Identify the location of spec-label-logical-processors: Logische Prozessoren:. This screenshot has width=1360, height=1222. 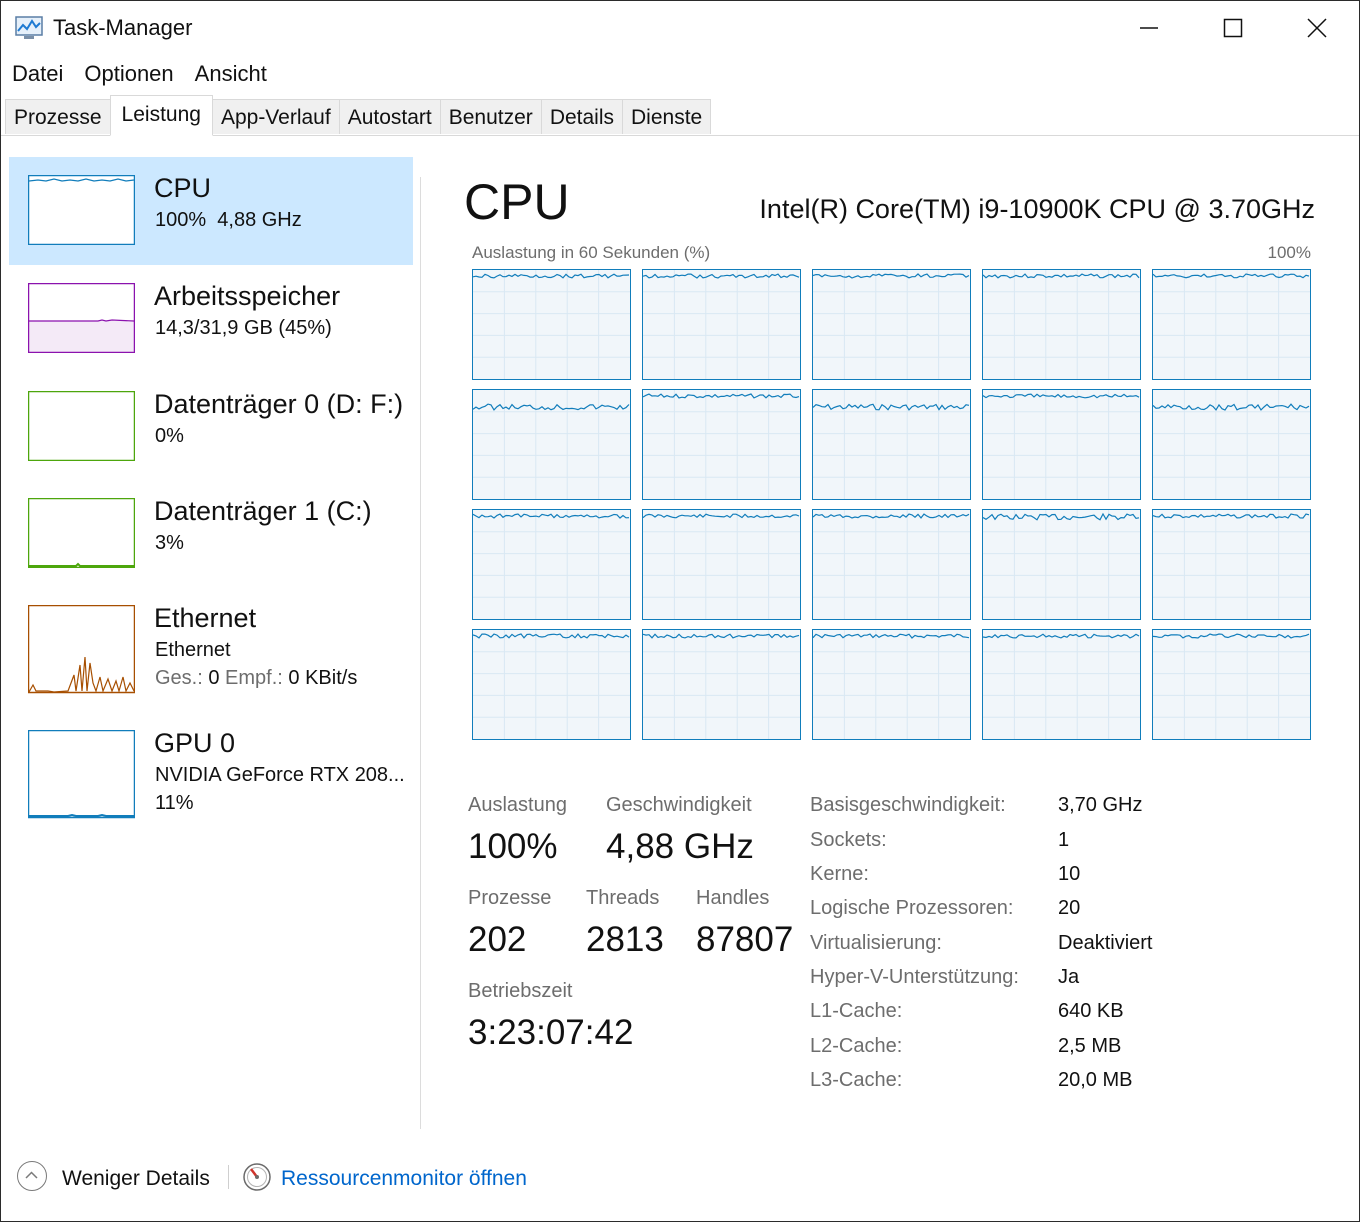
(912, 908).